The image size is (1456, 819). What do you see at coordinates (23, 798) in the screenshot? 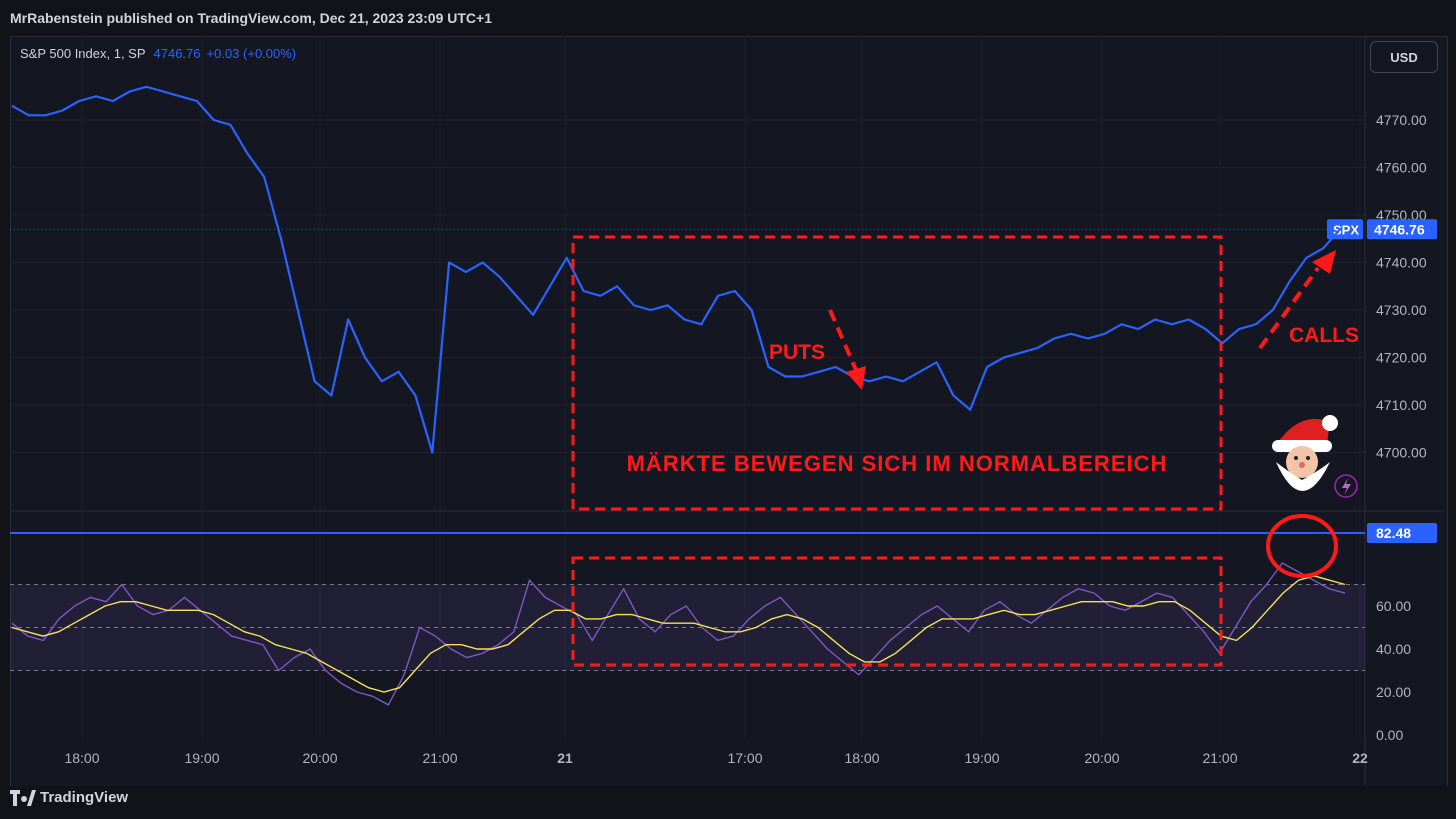
I see `tradingview-logo-icon` at bounding box center [23, 798].